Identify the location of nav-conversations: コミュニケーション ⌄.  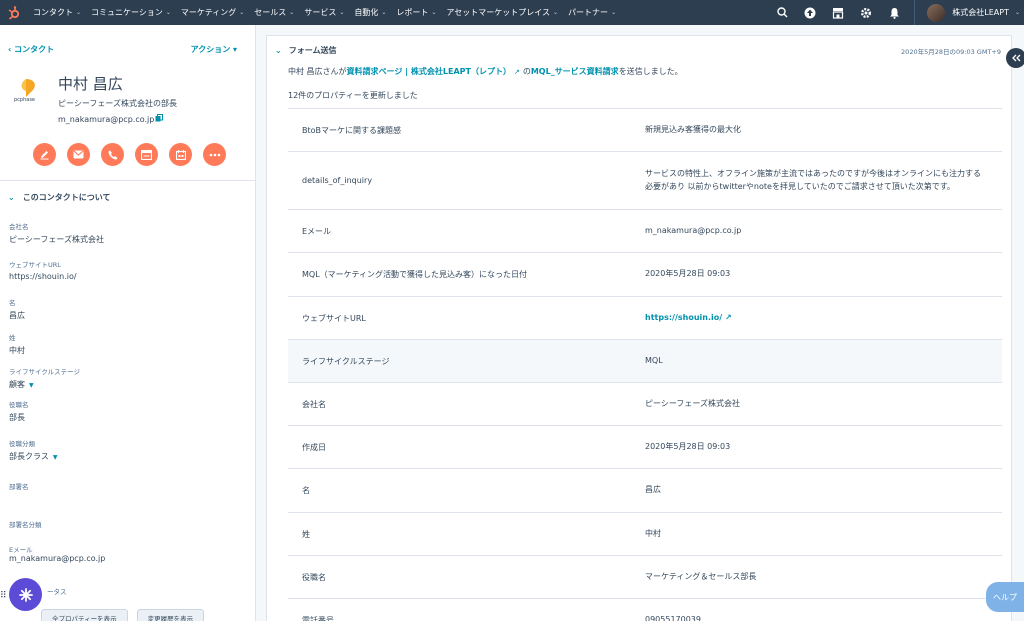
(131, 12).